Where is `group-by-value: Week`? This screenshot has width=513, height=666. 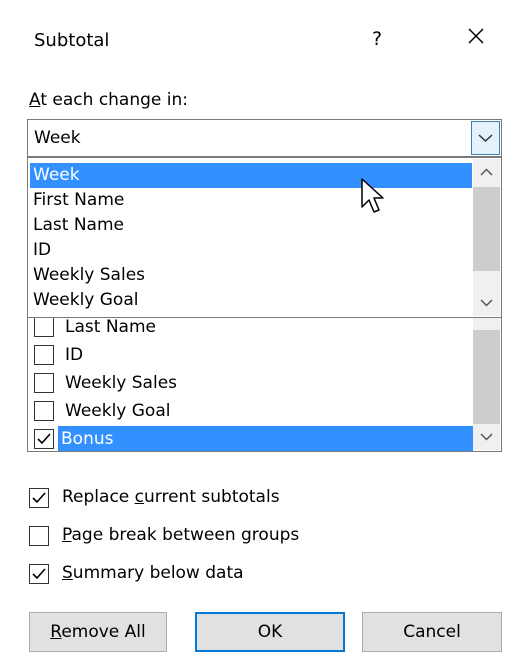 group-by-value: Week is located at coordinates (57, 138).